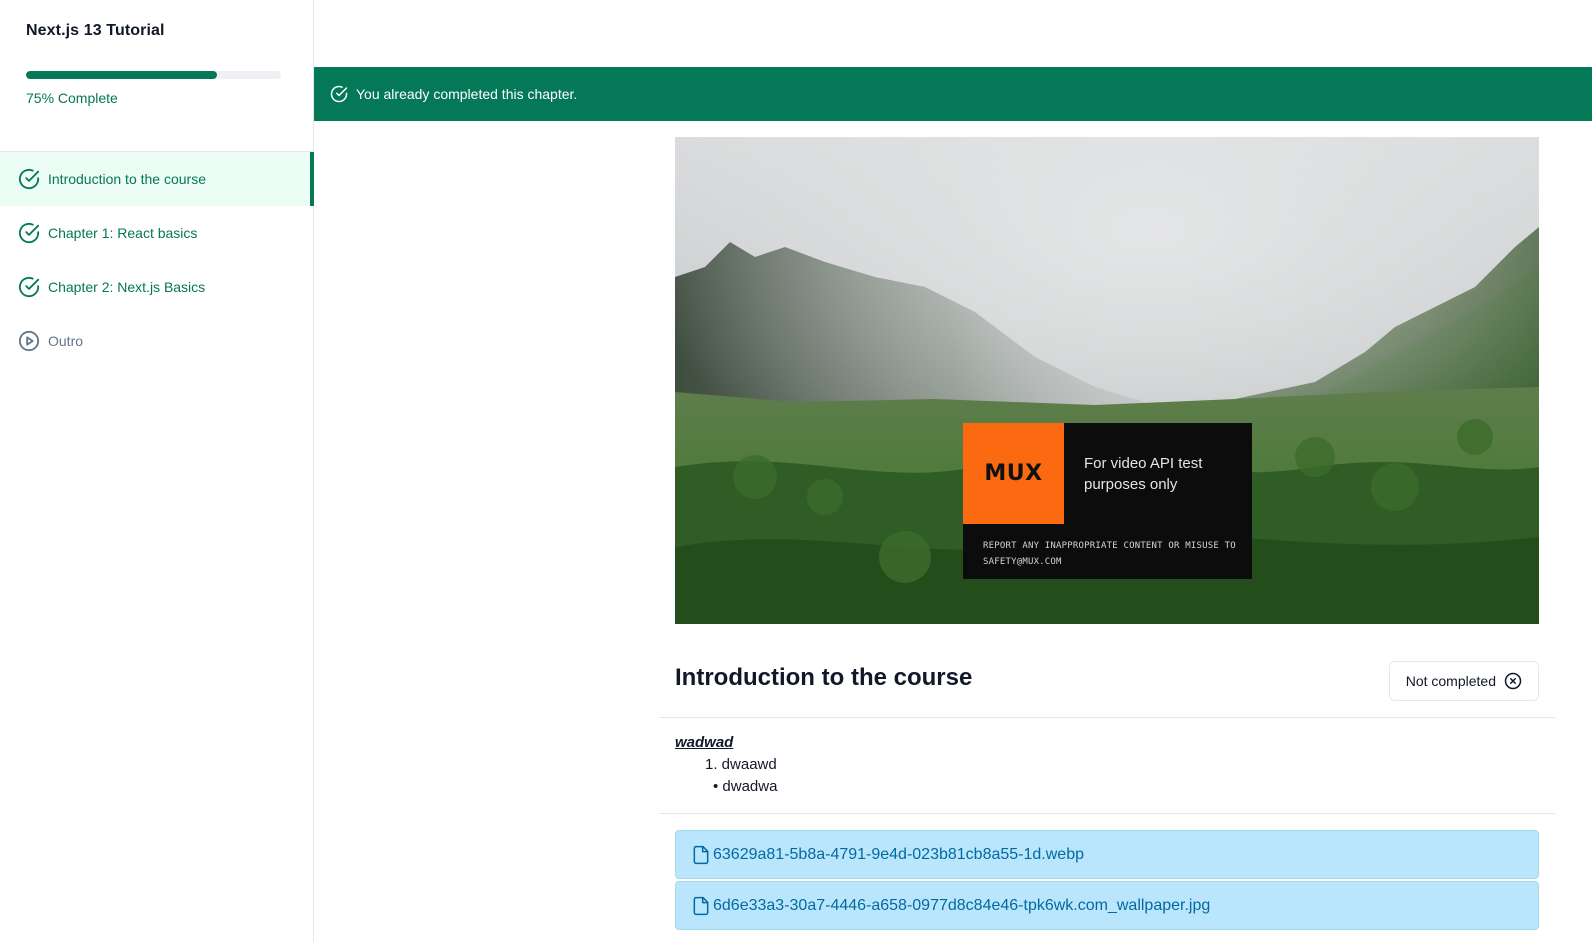 The image size is (1592, 942). I want to click on sidebar-item-introduction: Introduction to the course, so click(157, 179).